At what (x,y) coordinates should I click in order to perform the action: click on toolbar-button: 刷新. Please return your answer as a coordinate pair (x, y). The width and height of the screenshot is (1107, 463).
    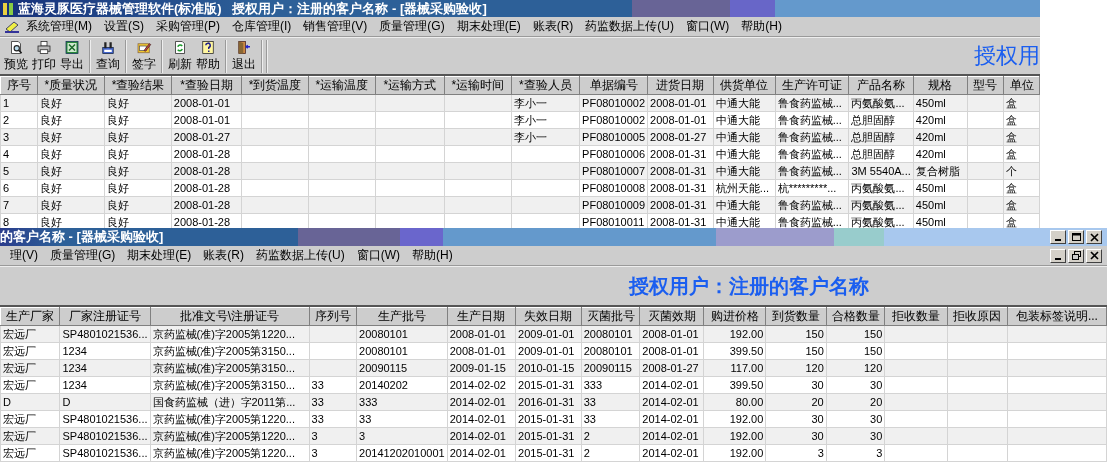
    Looking at the image, I should click on (180, 56).